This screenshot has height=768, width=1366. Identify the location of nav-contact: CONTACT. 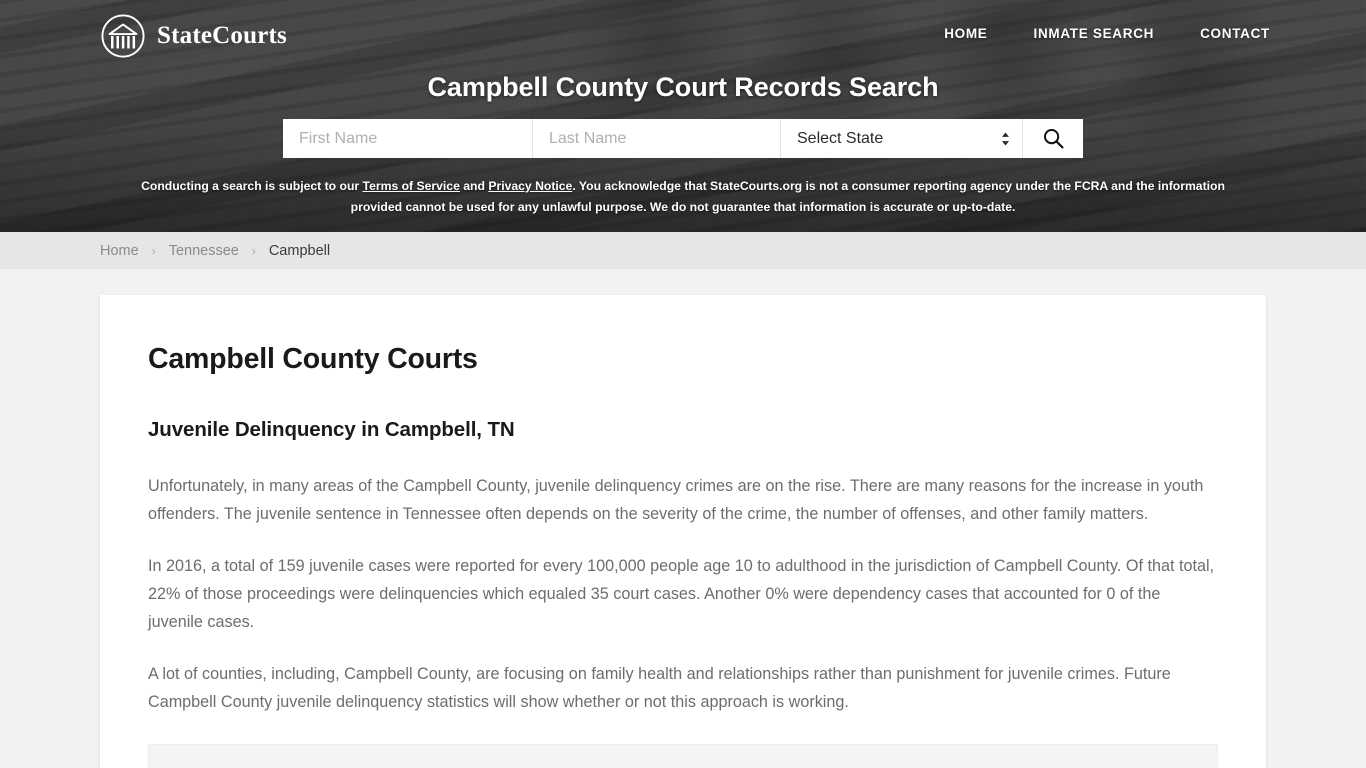
(1235, 33).